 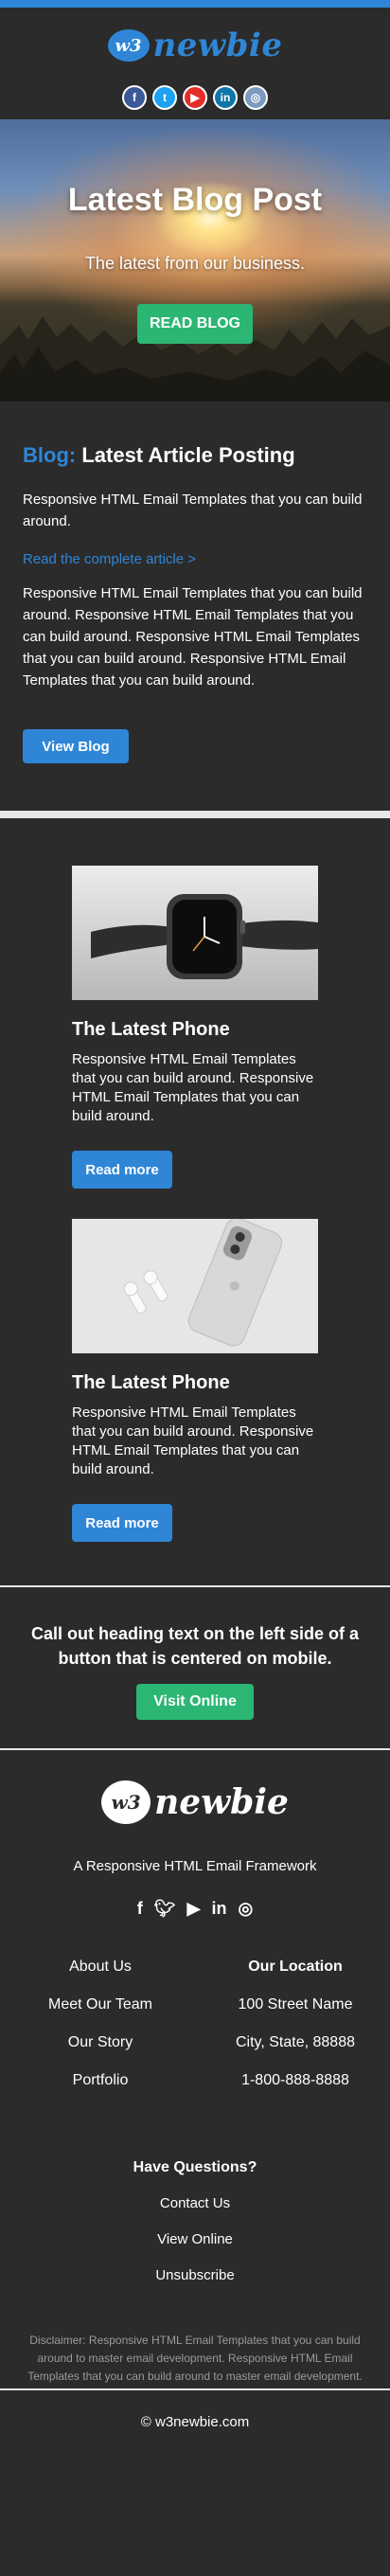 I want to click on logo-text: newbie, so click(x=217, y=45).